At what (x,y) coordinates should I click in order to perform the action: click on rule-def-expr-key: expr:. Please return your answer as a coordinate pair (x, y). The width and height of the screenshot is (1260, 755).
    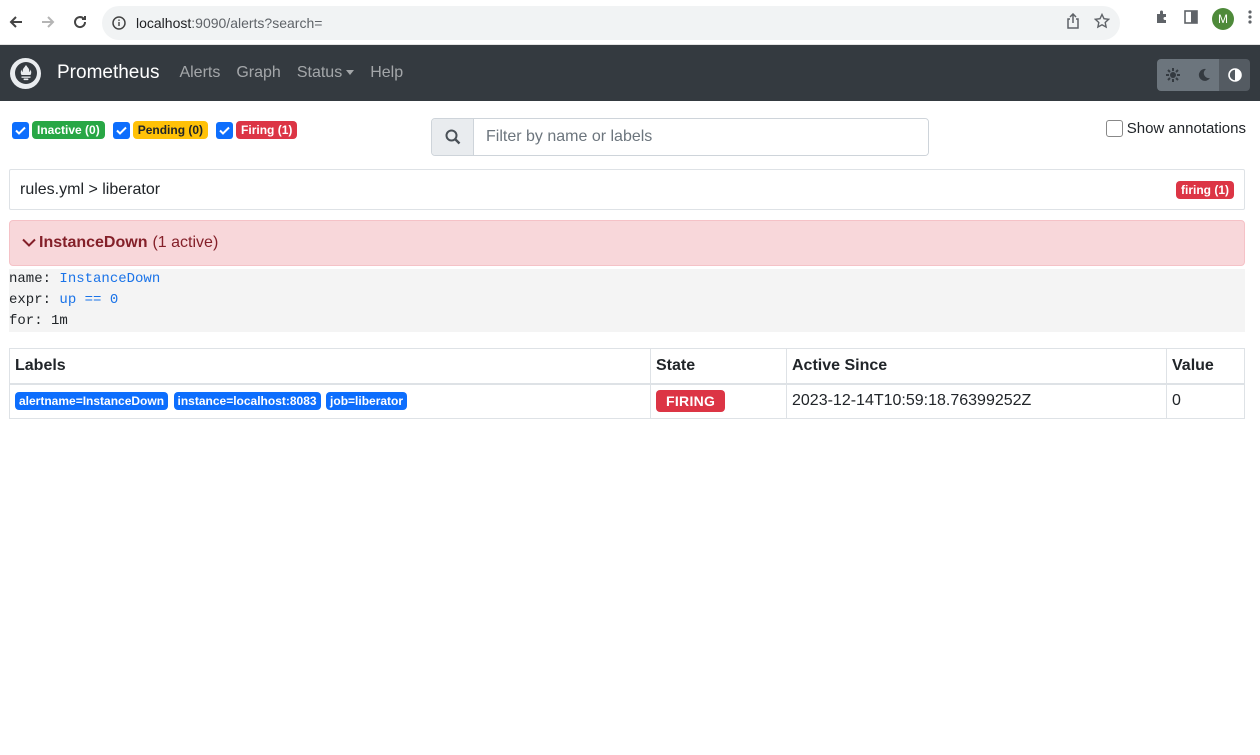
    Looking at the image, I should click on (30, 300).